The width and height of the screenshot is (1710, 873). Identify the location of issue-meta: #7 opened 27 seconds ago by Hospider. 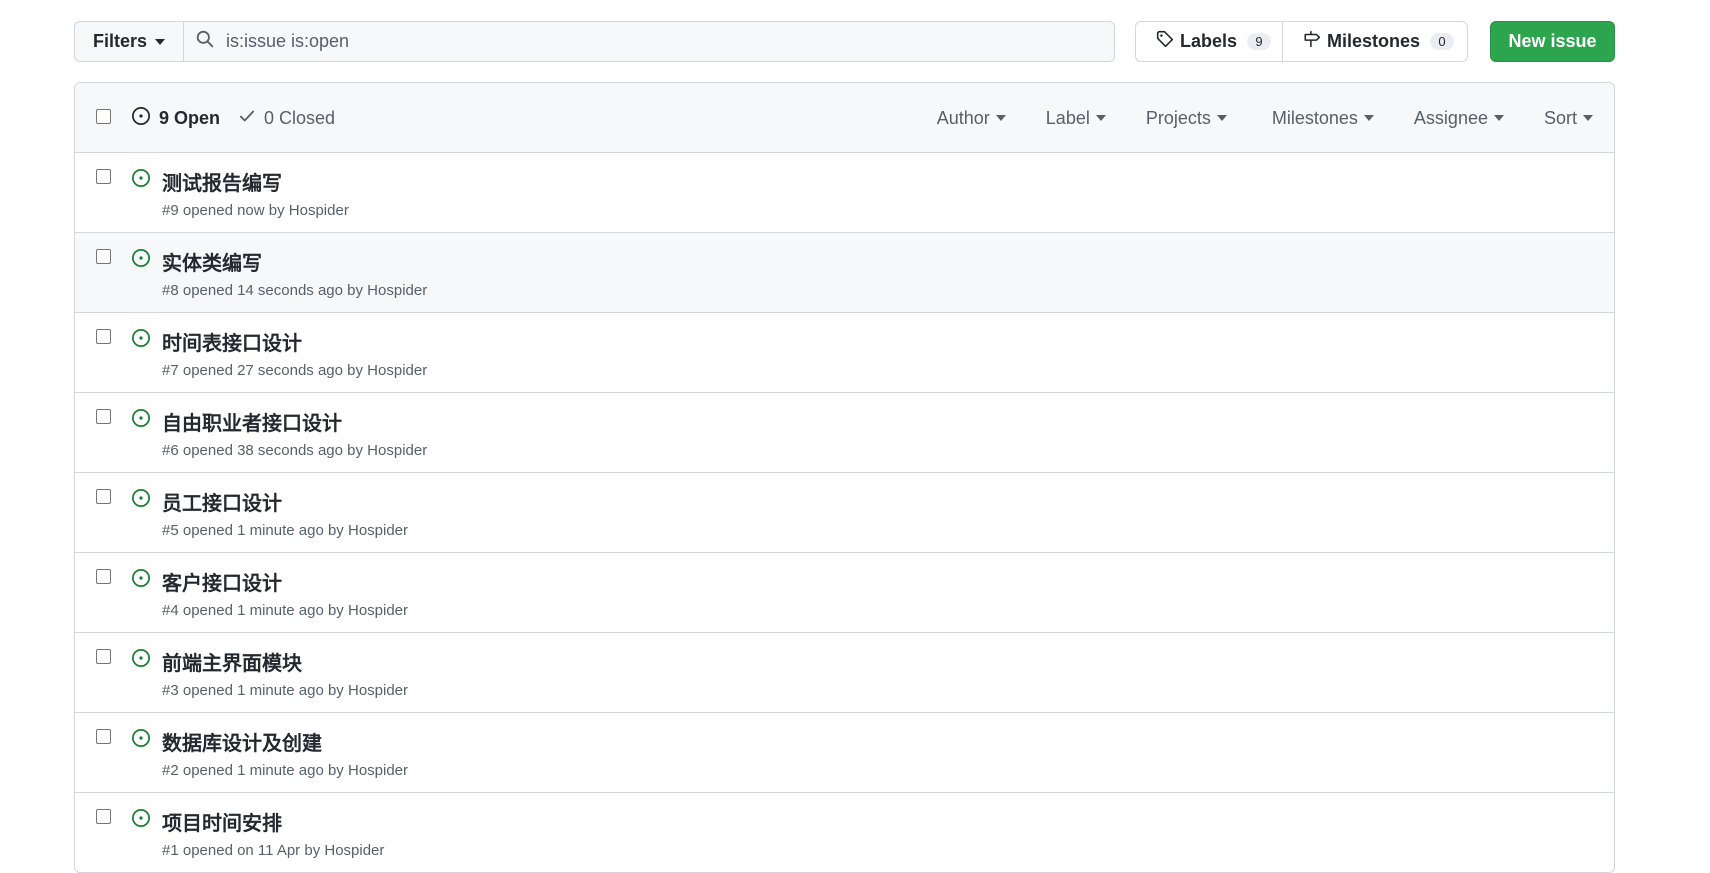
(294, 370).